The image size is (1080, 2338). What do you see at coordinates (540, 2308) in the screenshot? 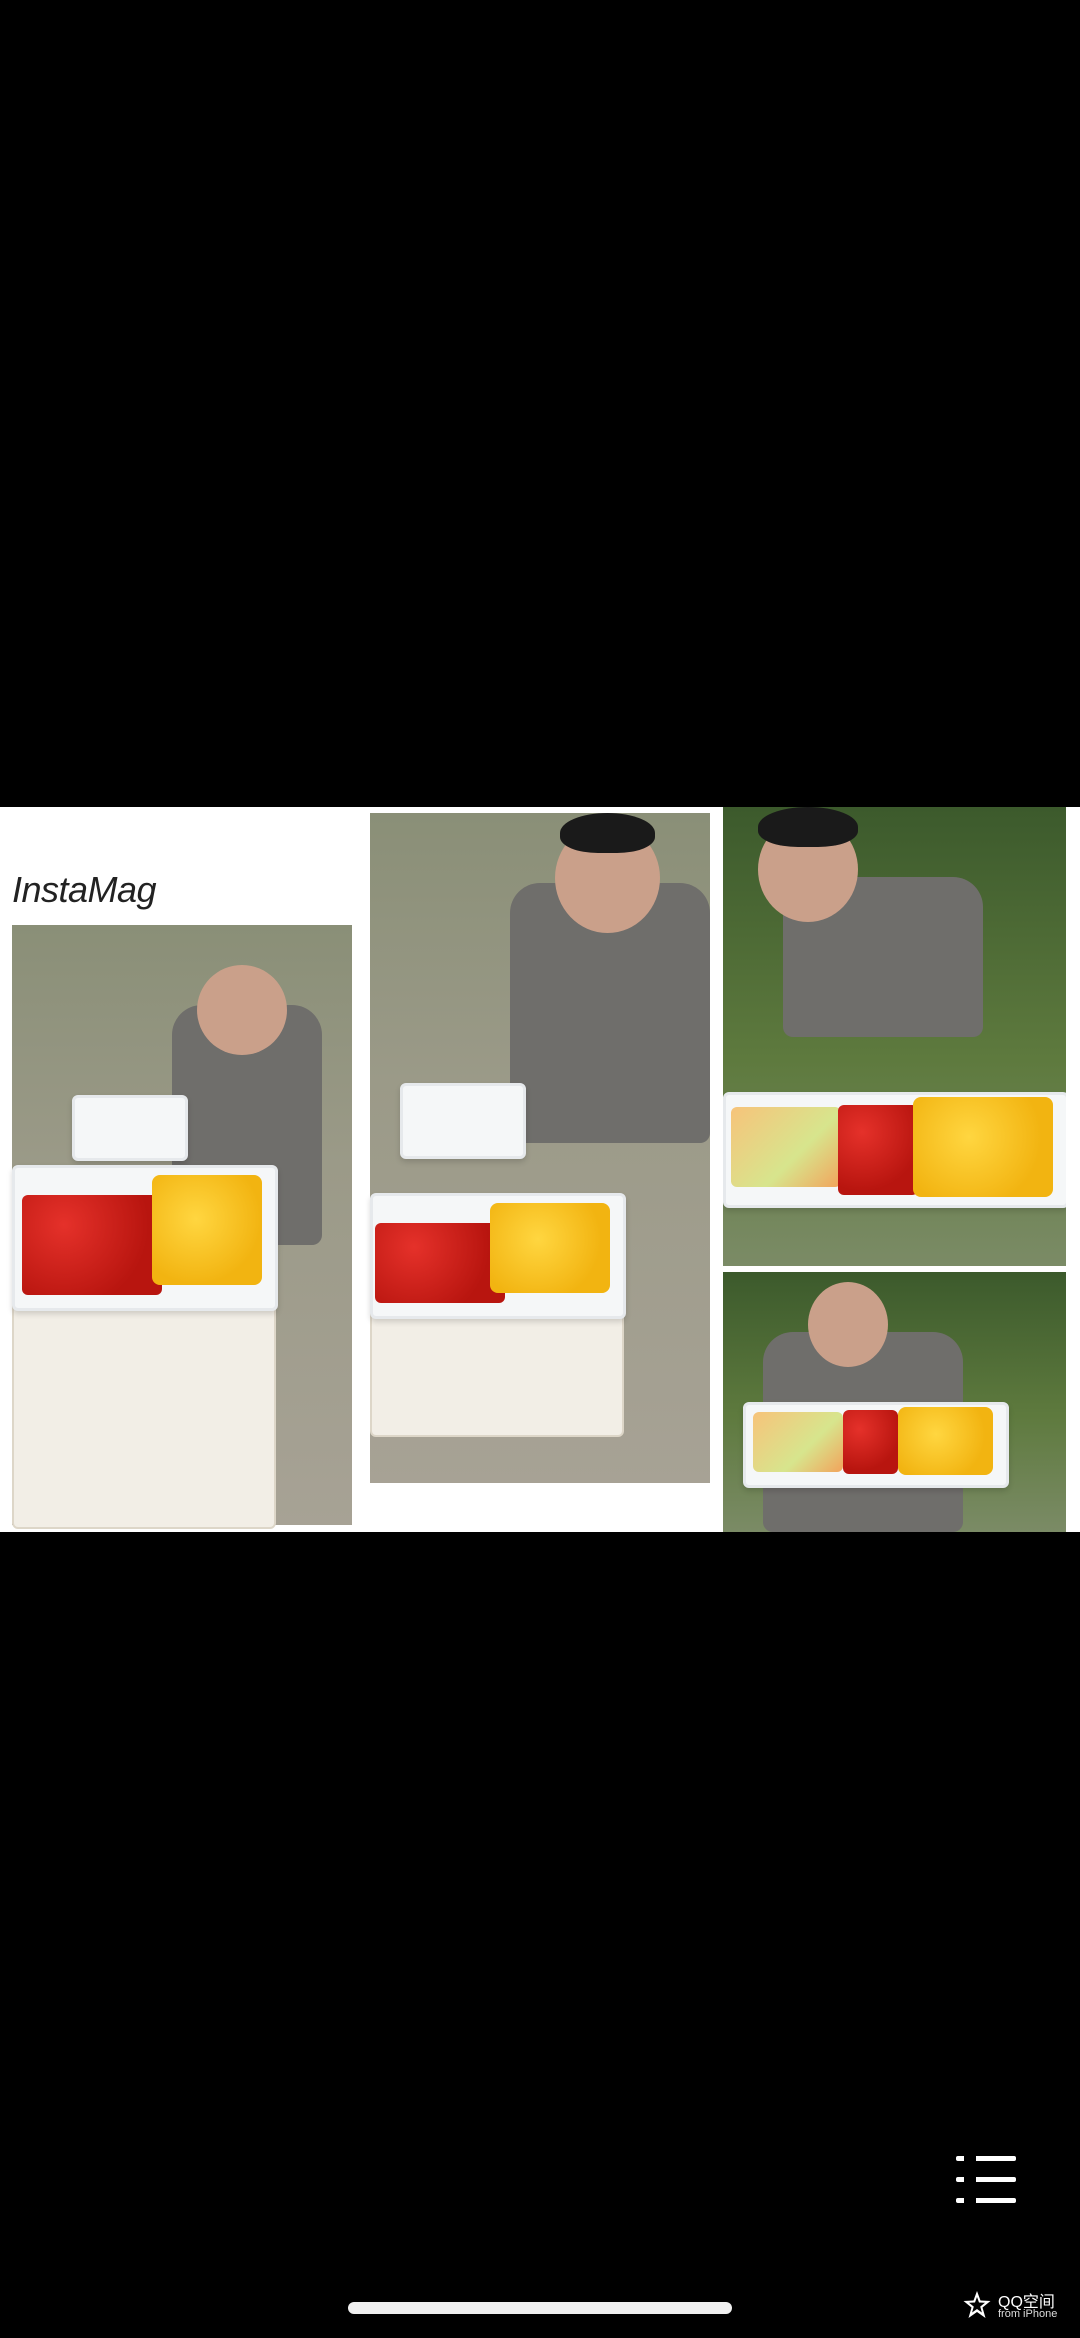
I see `home-indicator` at bounding box center [540, 2308].